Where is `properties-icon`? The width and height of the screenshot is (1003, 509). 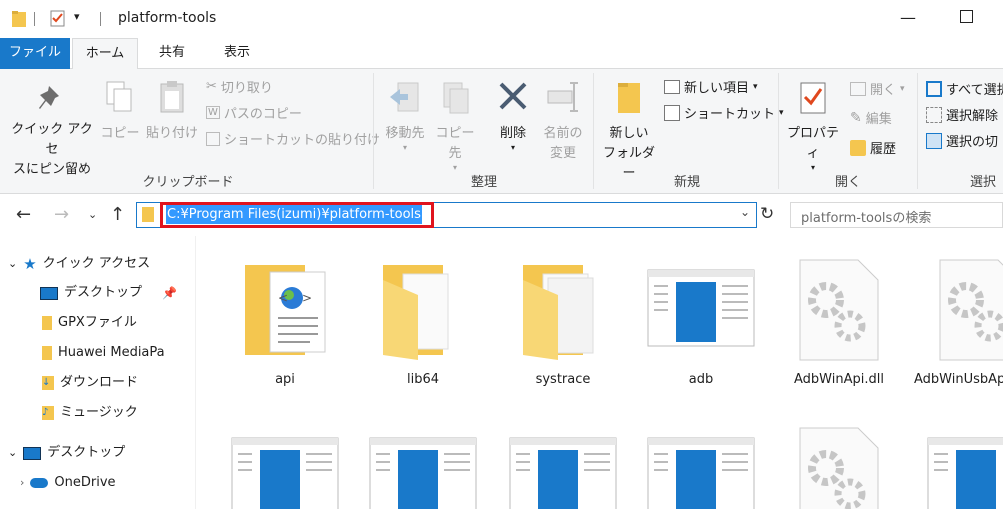 properties-icon is located at coordinates (58, 18).